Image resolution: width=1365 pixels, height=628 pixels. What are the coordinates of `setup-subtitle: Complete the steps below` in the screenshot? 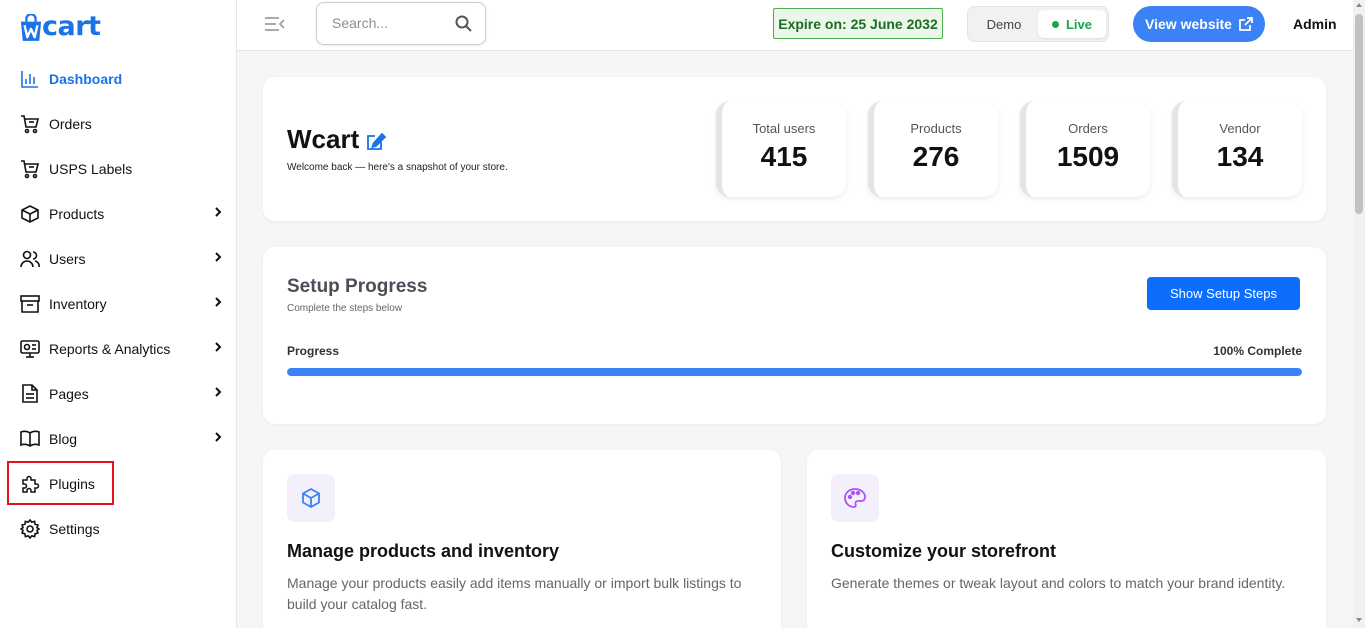 It's located at (345, 308).